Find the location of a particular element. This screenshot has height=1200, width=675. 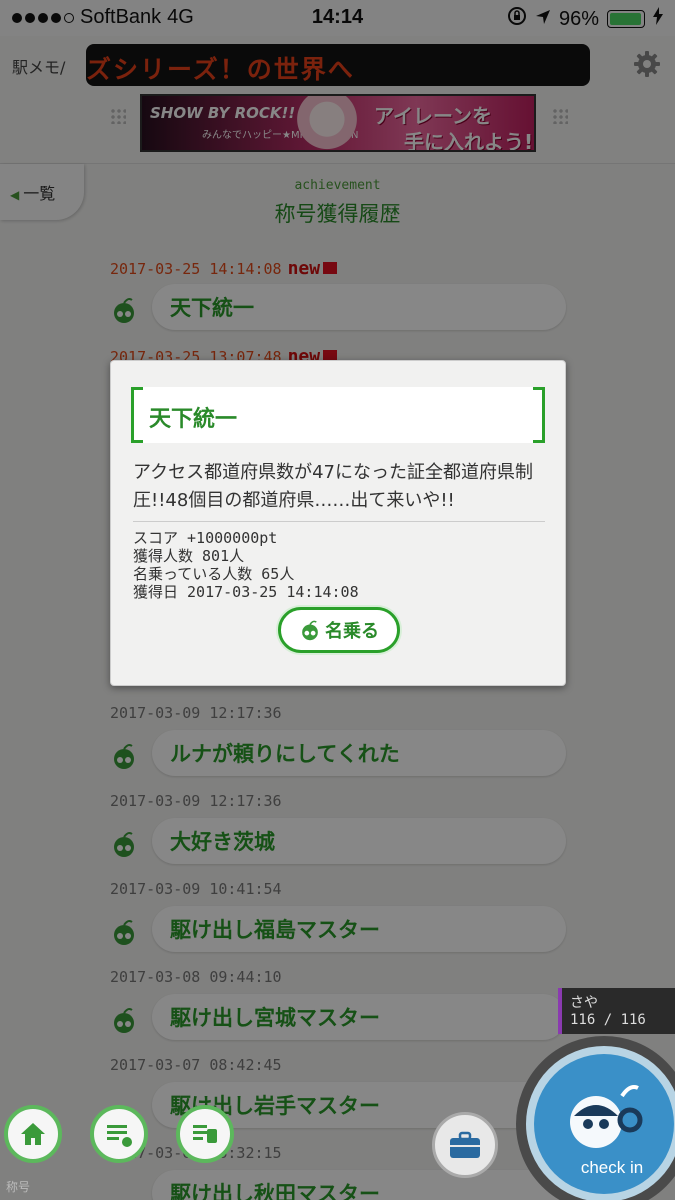

score-stat: スコア +1000000pt is located at coordinates (205, 538).